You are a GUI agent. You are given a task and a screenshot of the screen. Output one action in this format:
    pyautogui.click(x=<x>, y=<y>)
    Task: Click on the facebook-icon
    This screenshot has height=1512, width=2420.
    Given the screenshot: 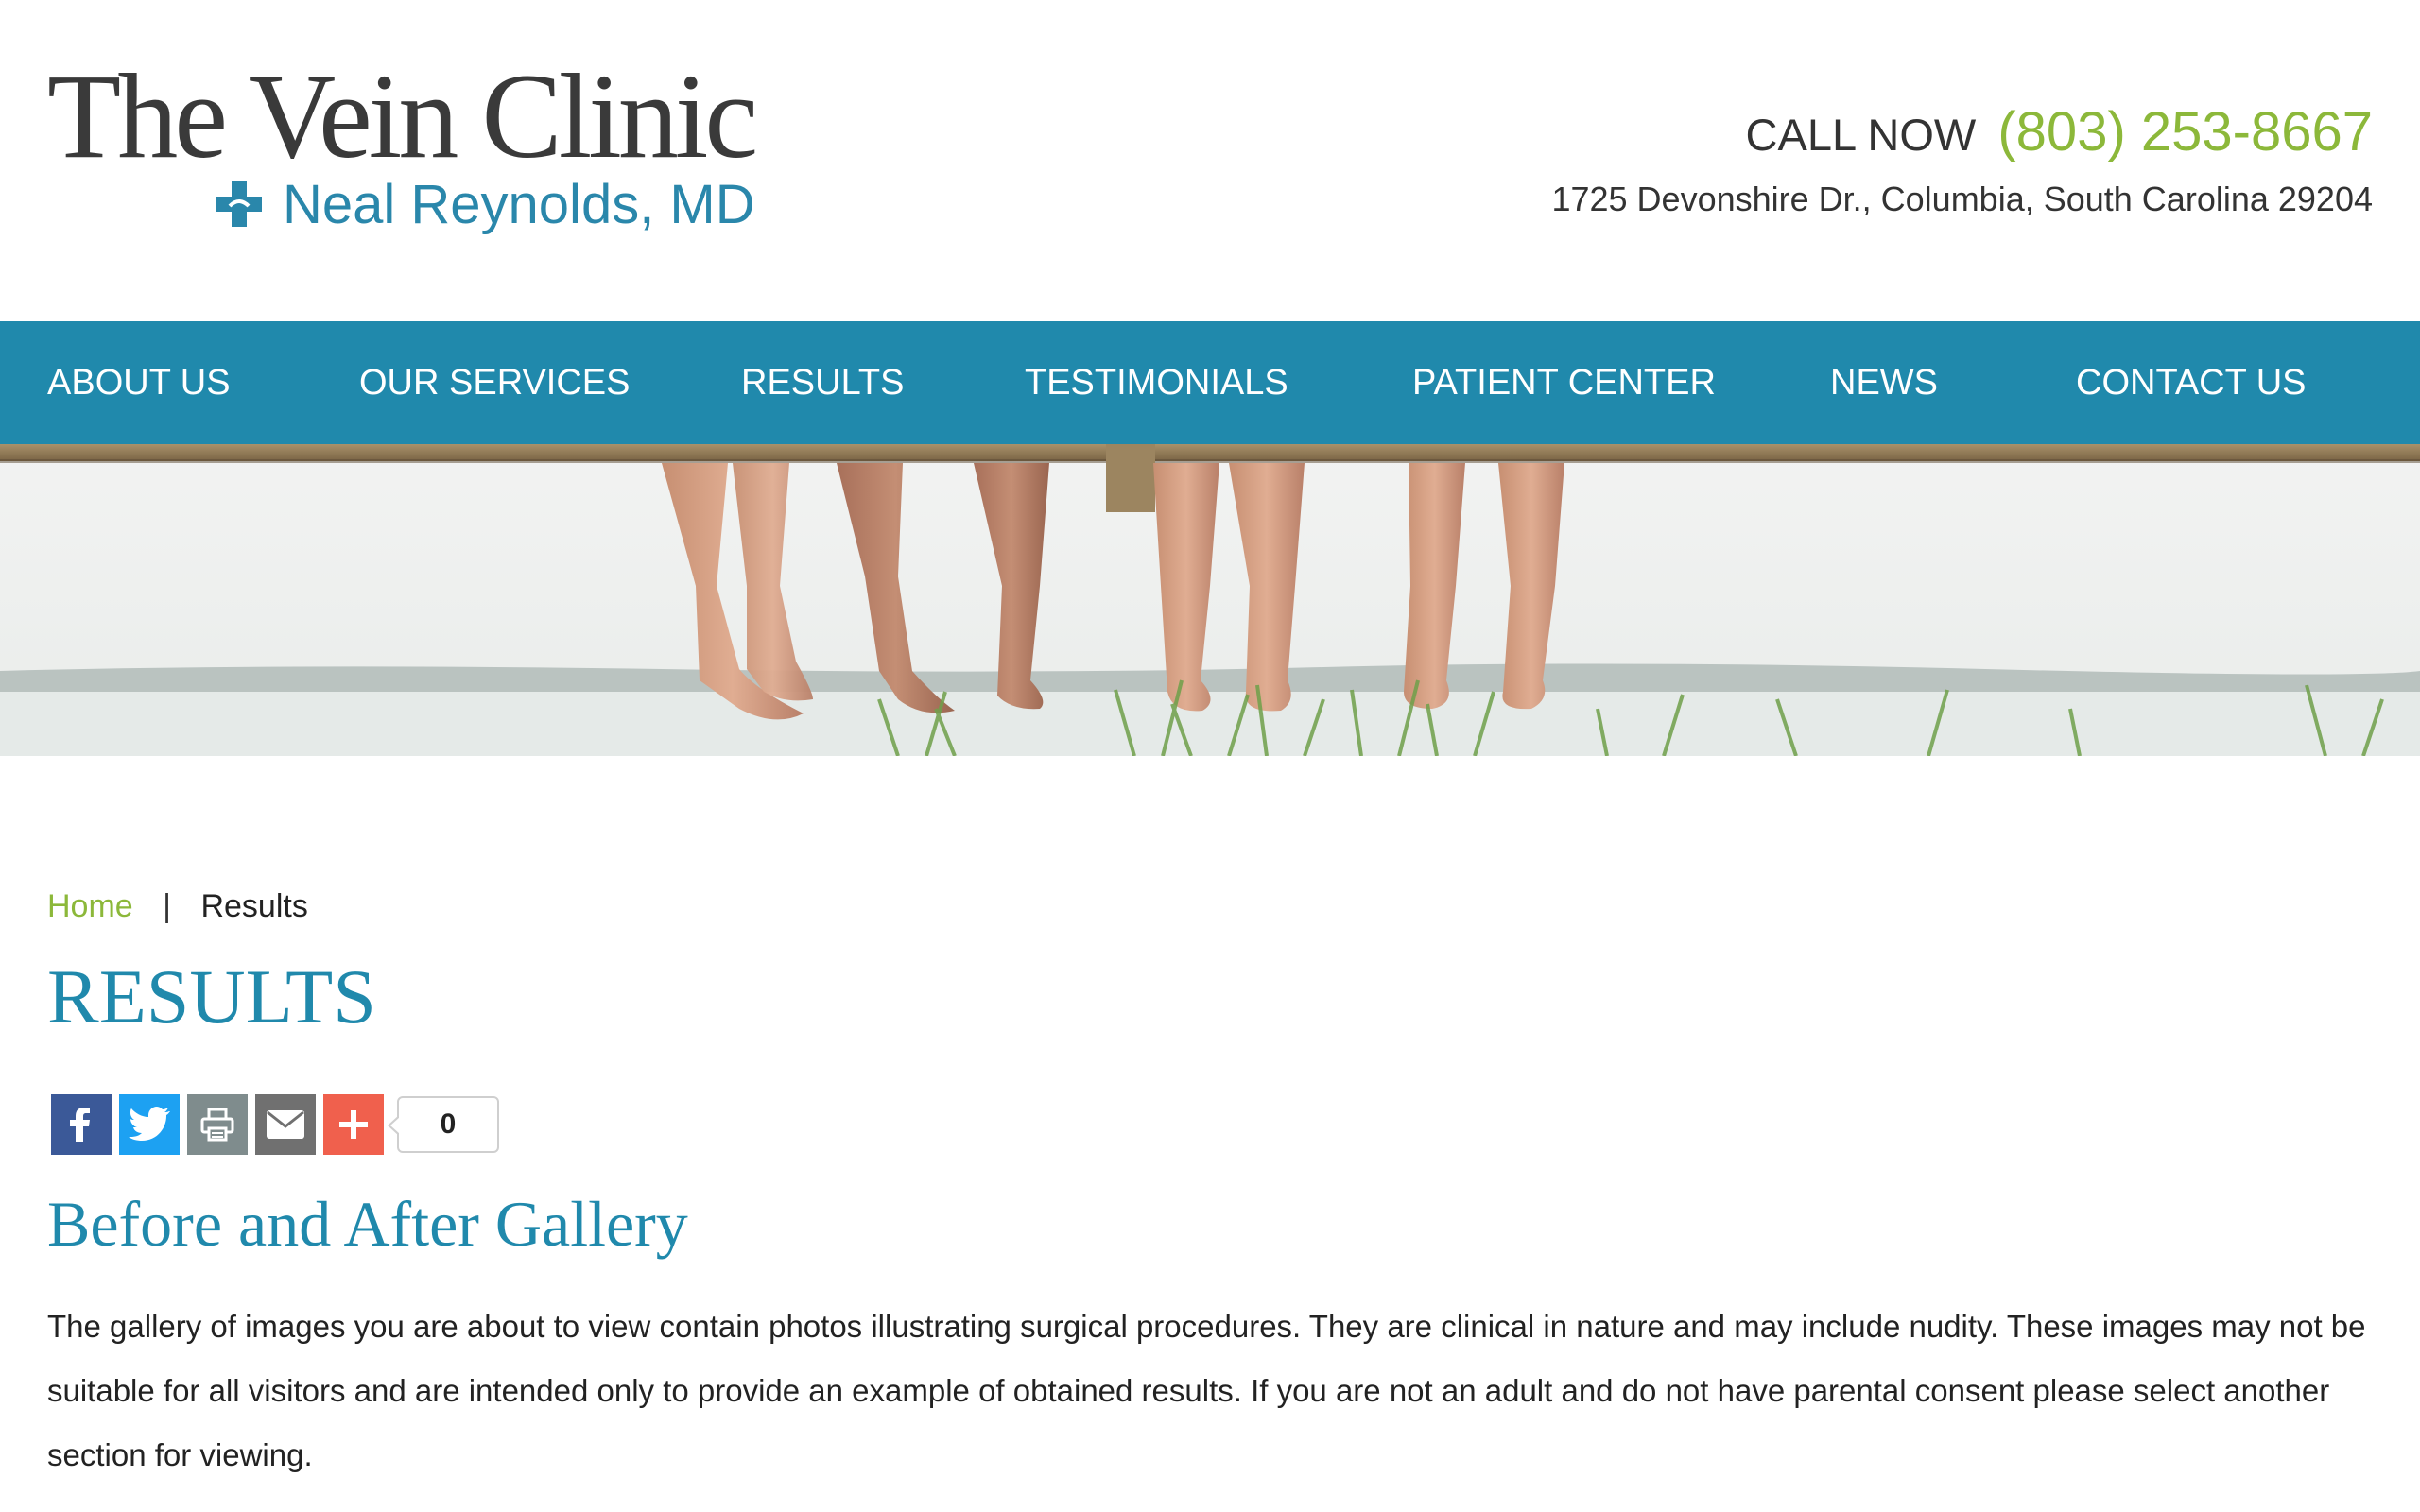 What is the action you would take?
    pyautogui.click(x=80, y=1125)
    